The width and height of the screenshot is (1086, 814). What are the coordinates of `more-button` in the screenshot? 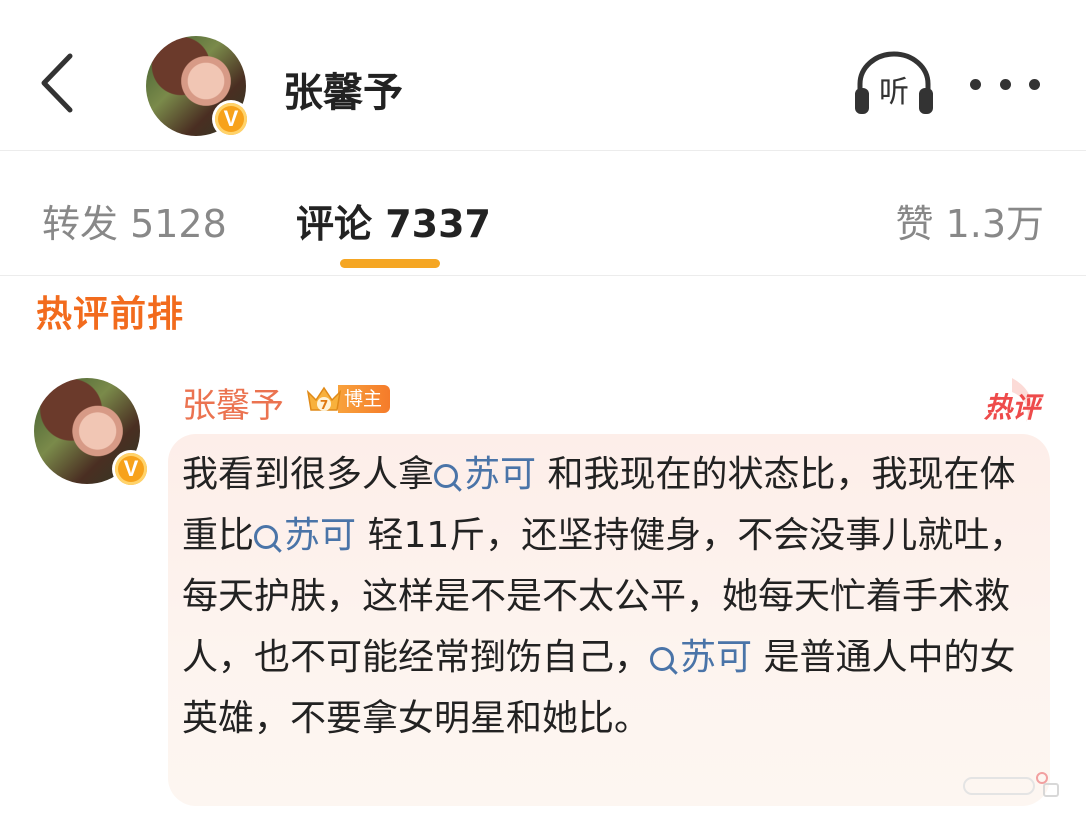 It's located at (1005, 84).